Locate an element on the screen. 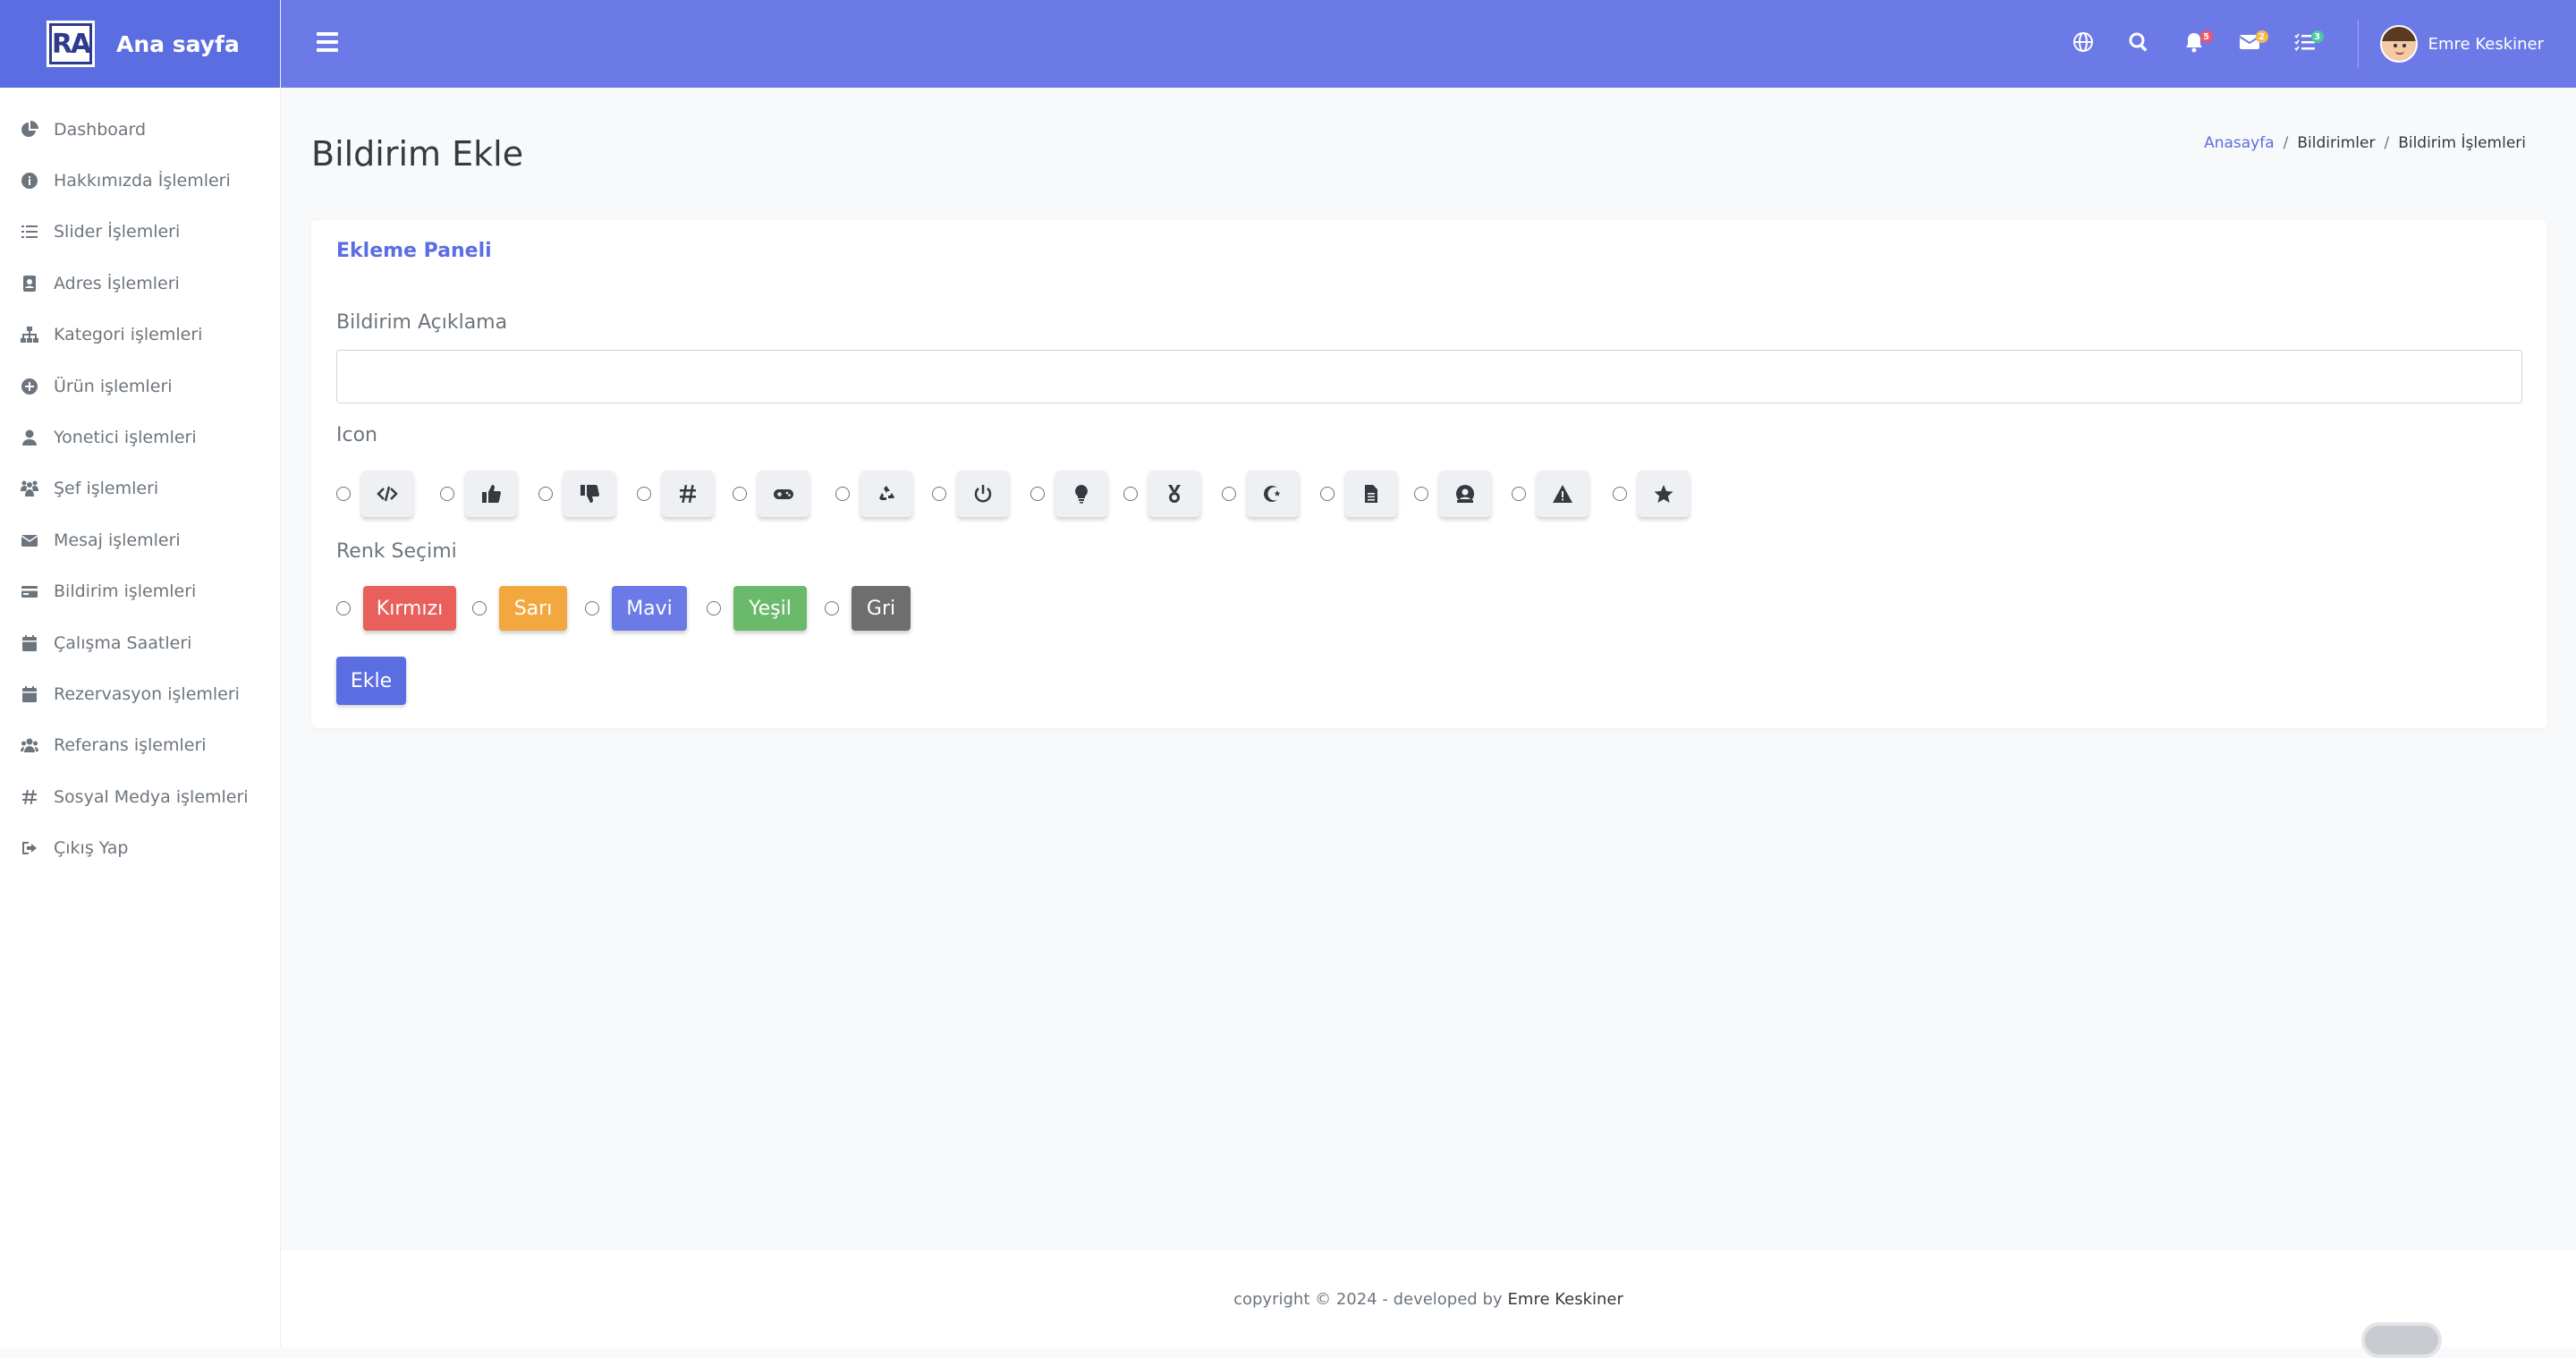 The height and width of the screenshot is (1358, 2576). user-circle-icon is located at coordinates (1465, 494).